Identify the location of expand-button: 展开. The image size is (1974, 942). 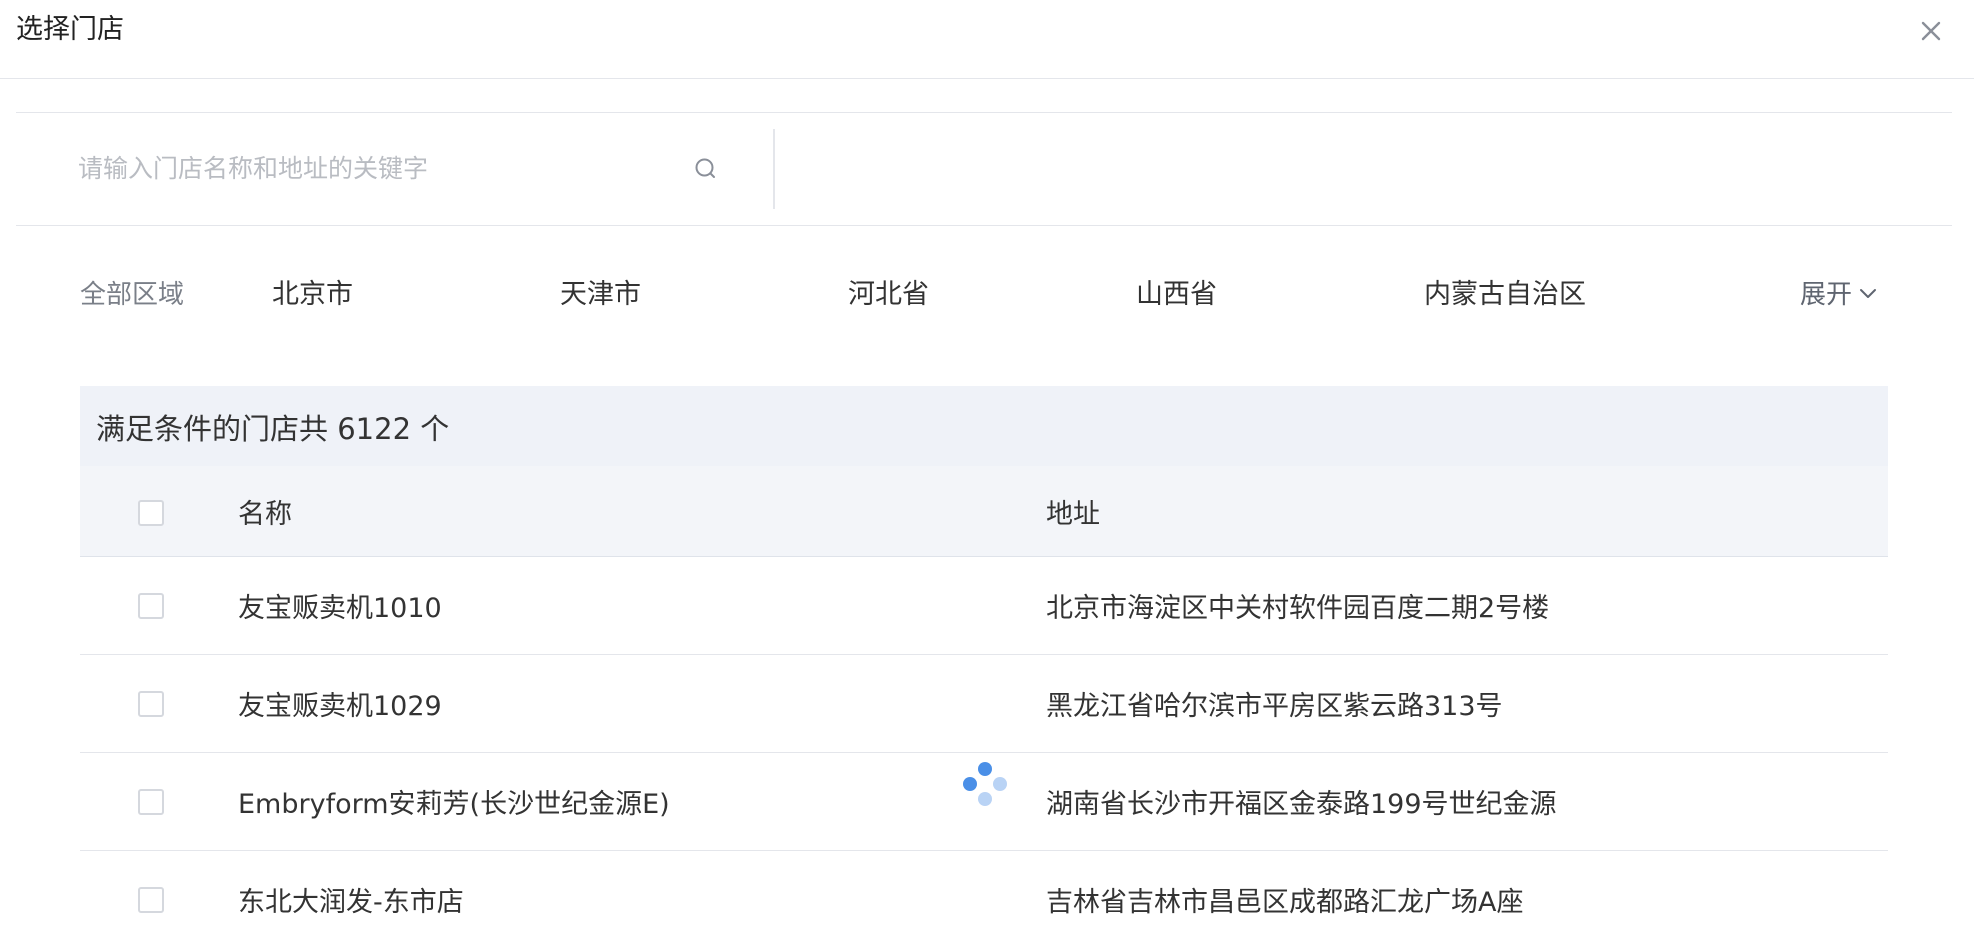
(1839, 292).